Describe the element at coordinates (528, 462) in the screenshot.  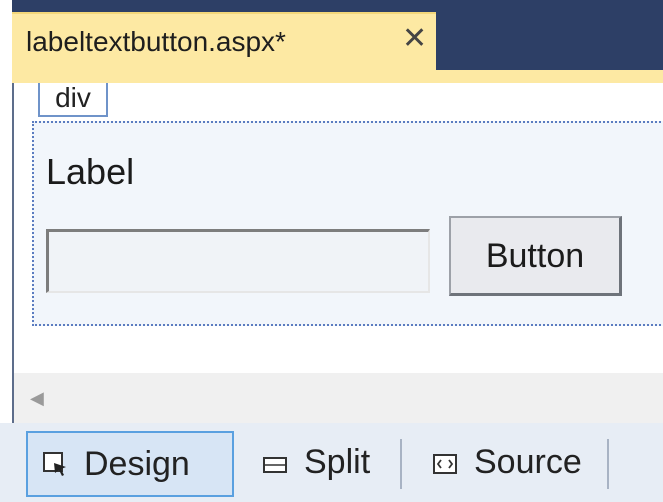
I see `source-view-label: Source` at that location.